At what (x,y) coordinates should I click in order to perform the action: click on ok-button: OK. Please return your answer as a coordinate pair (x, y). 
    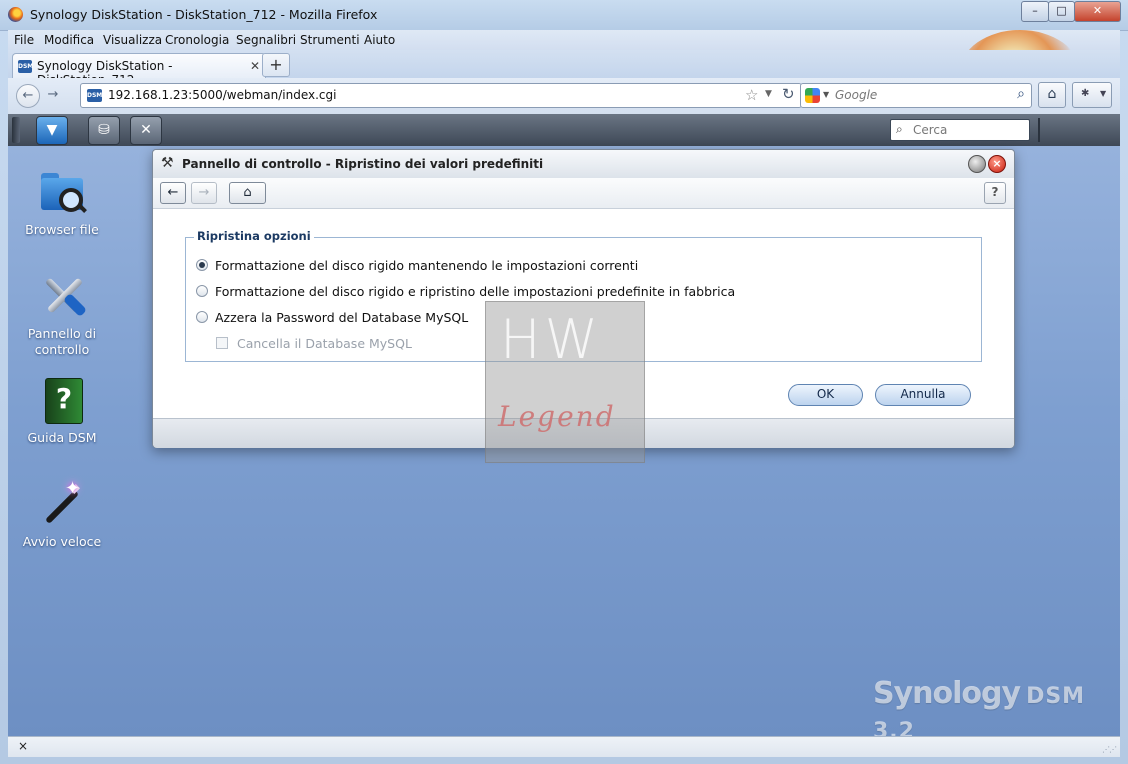
    Looking at the image, I should click on (825, 395).